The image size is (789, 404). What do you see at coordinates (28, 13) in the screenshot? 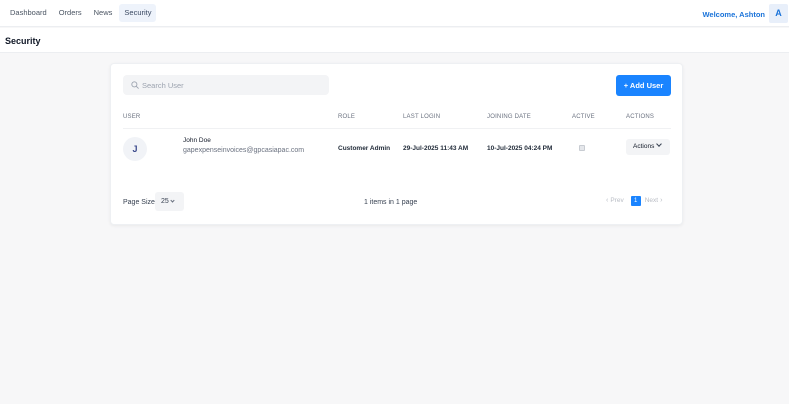
I see `nav-item-dashboard: Dashboard` at bounding box center [28, 13].